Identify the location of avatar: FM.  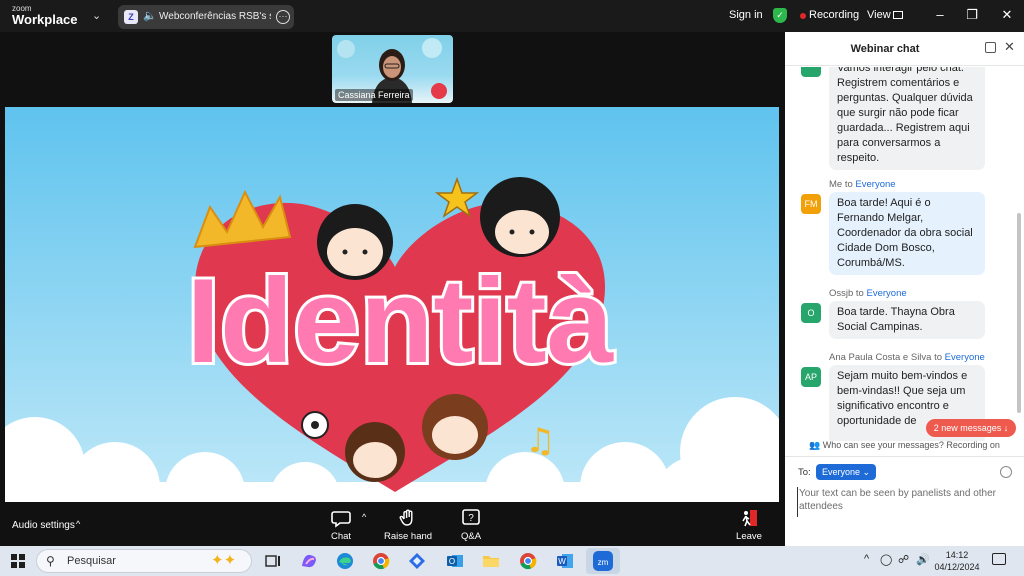
(811, 204).